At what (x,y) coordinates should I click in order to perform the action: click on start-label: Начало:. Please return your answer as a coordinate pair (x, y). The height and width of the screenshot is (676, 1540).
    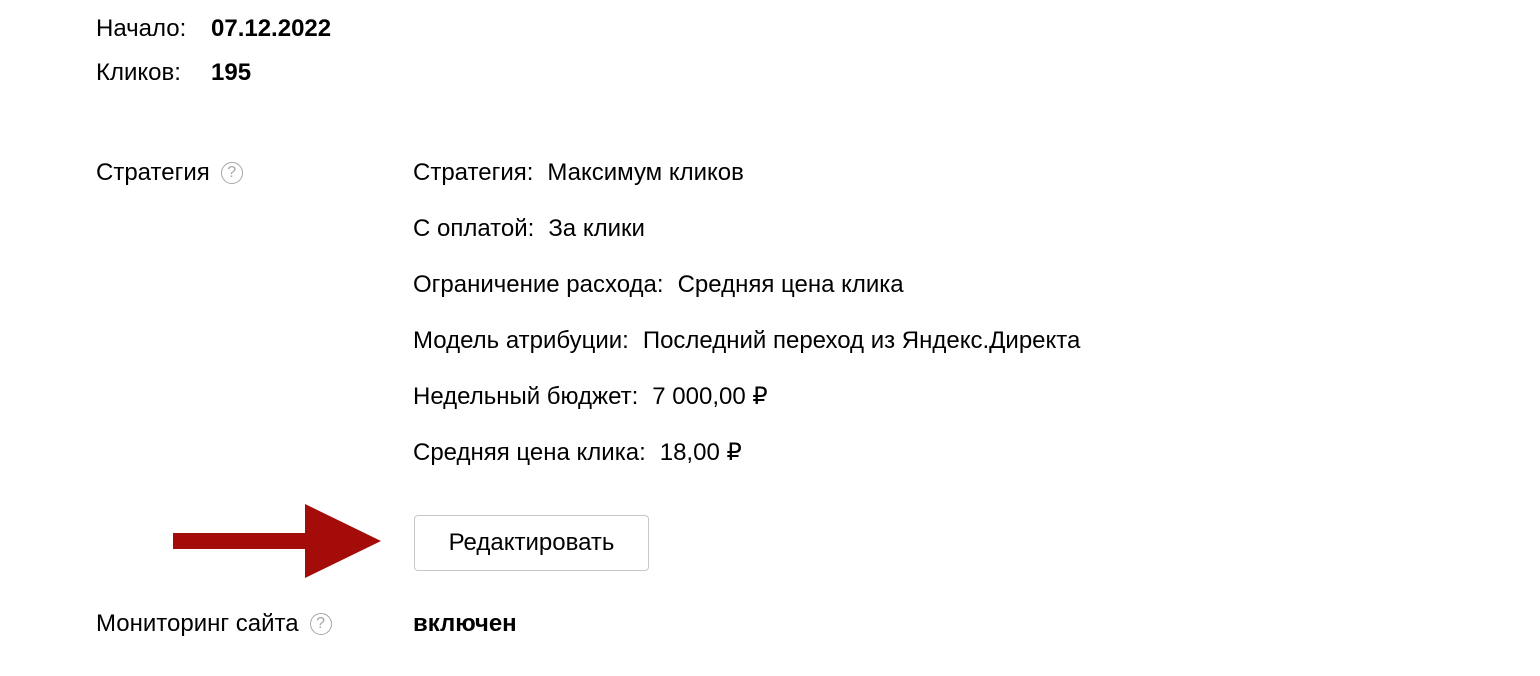
    Looking at the image, I should click on (141, 28).